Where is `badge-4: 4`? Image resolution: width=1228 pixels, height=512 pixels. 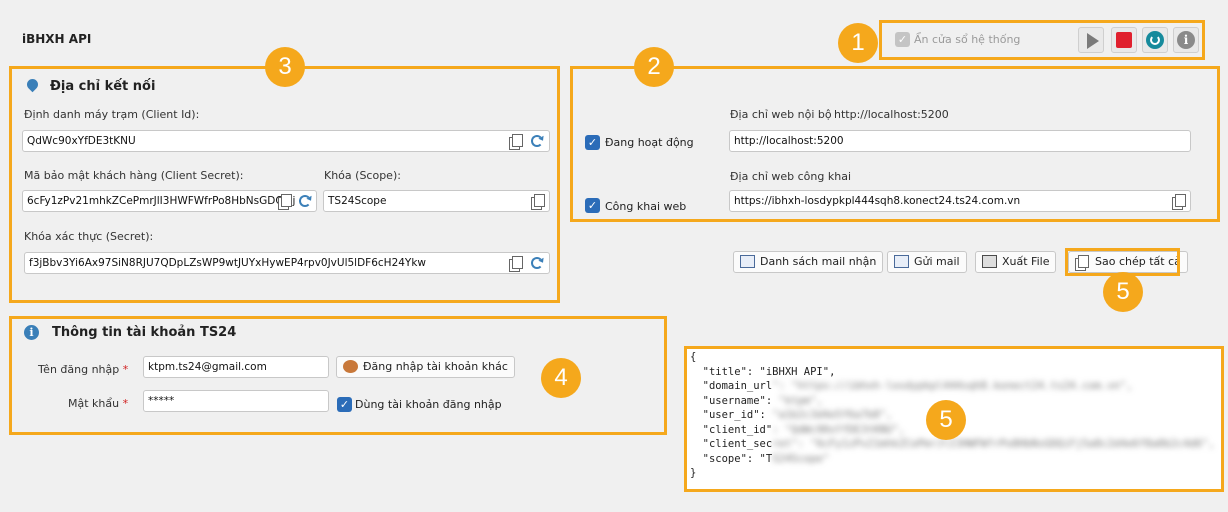
badge-4: 4 is located at coordinates (561, 378).